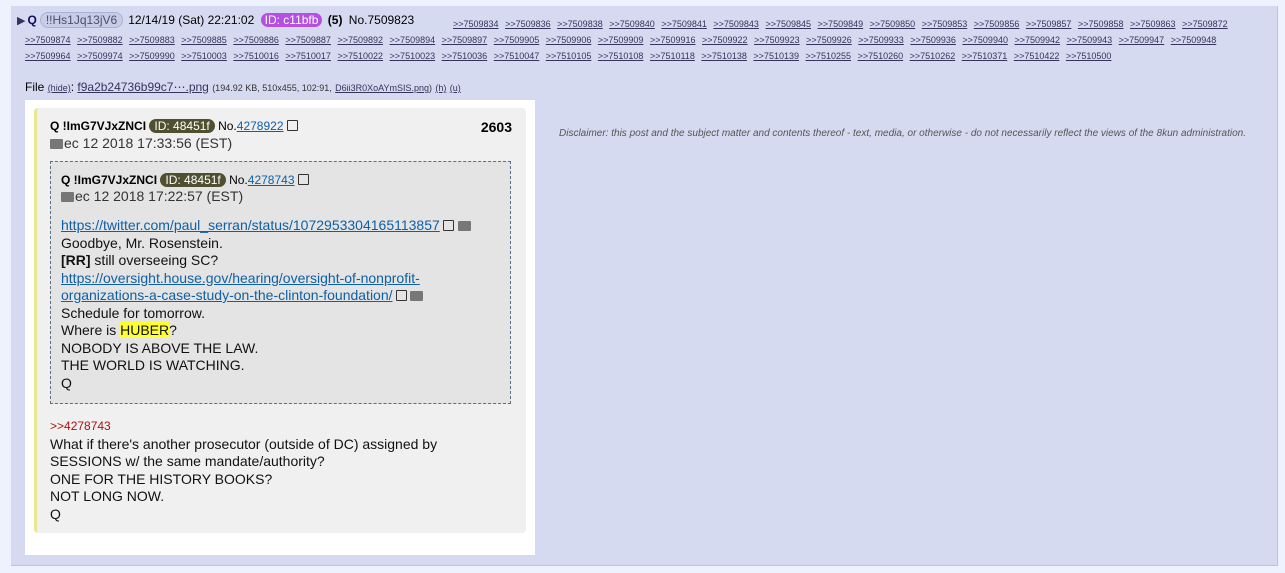  Describe the element at coordinates (66, 382) in the screenshot. I see `quoted-line: Q` at that location.